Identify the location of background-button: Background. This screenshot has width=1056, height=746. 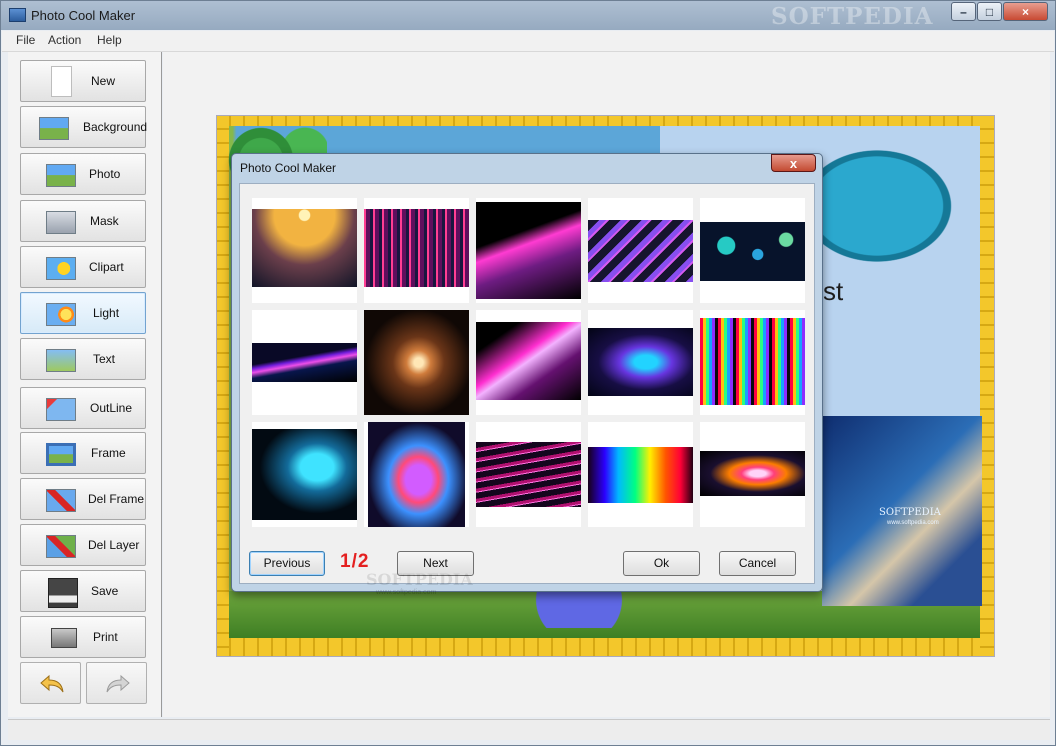
(84, 127).